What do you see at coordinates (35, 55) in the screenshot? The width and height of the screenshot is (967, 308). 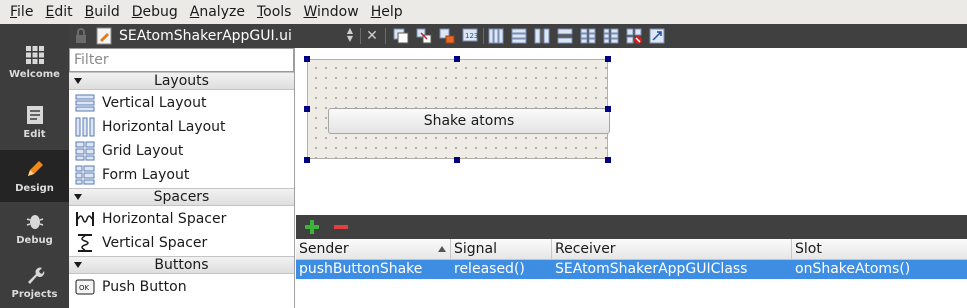 I see `grid-icon` at bounding box center [35, 55].